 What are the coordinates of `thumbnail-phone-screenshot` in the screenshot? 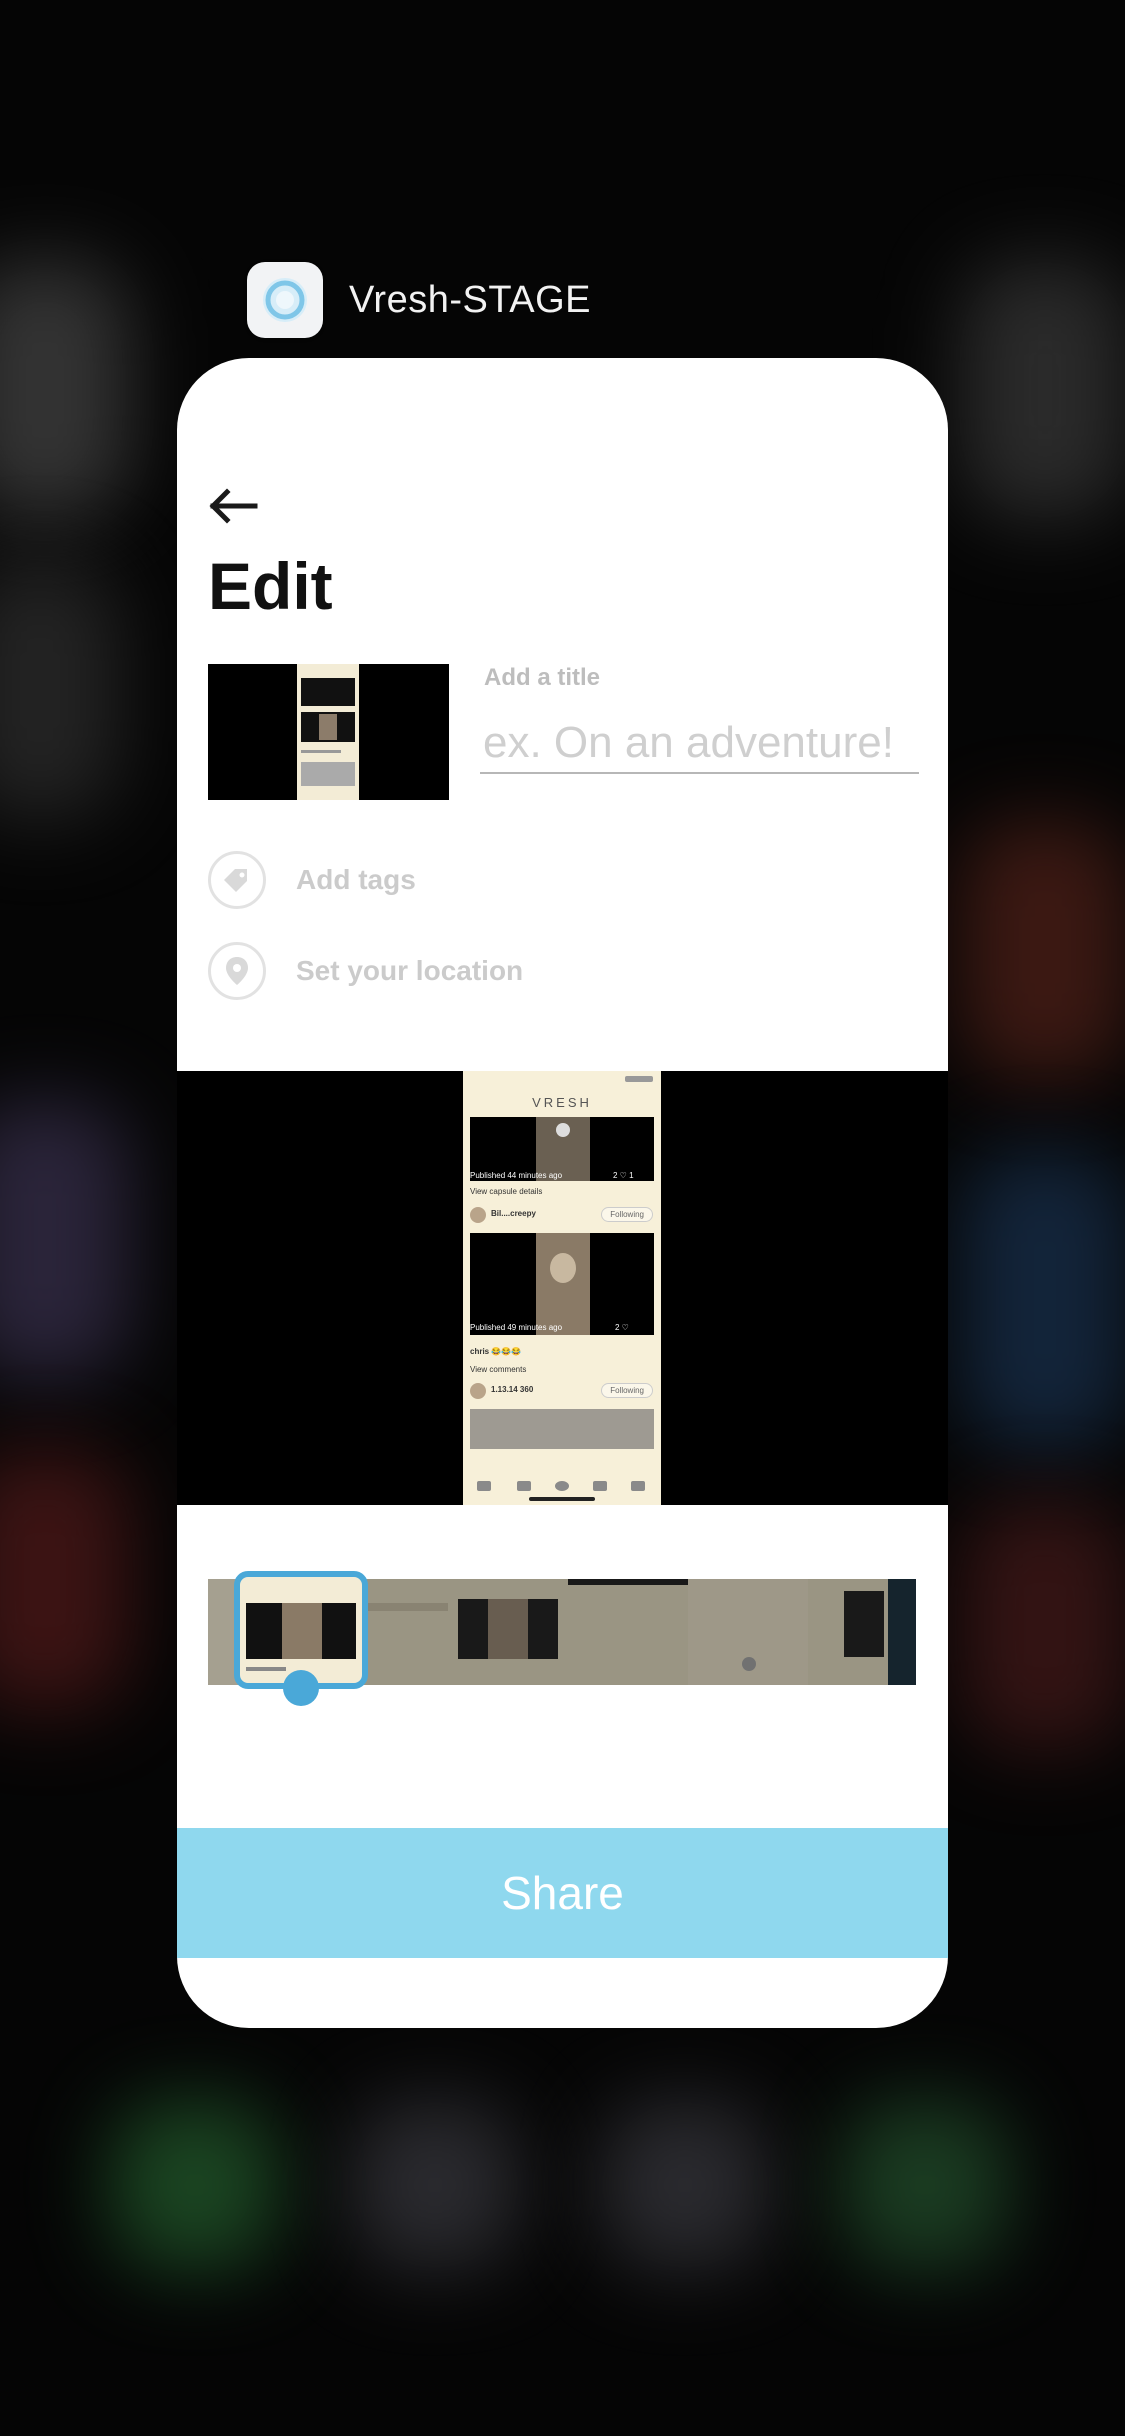 It's located at (328, 732).